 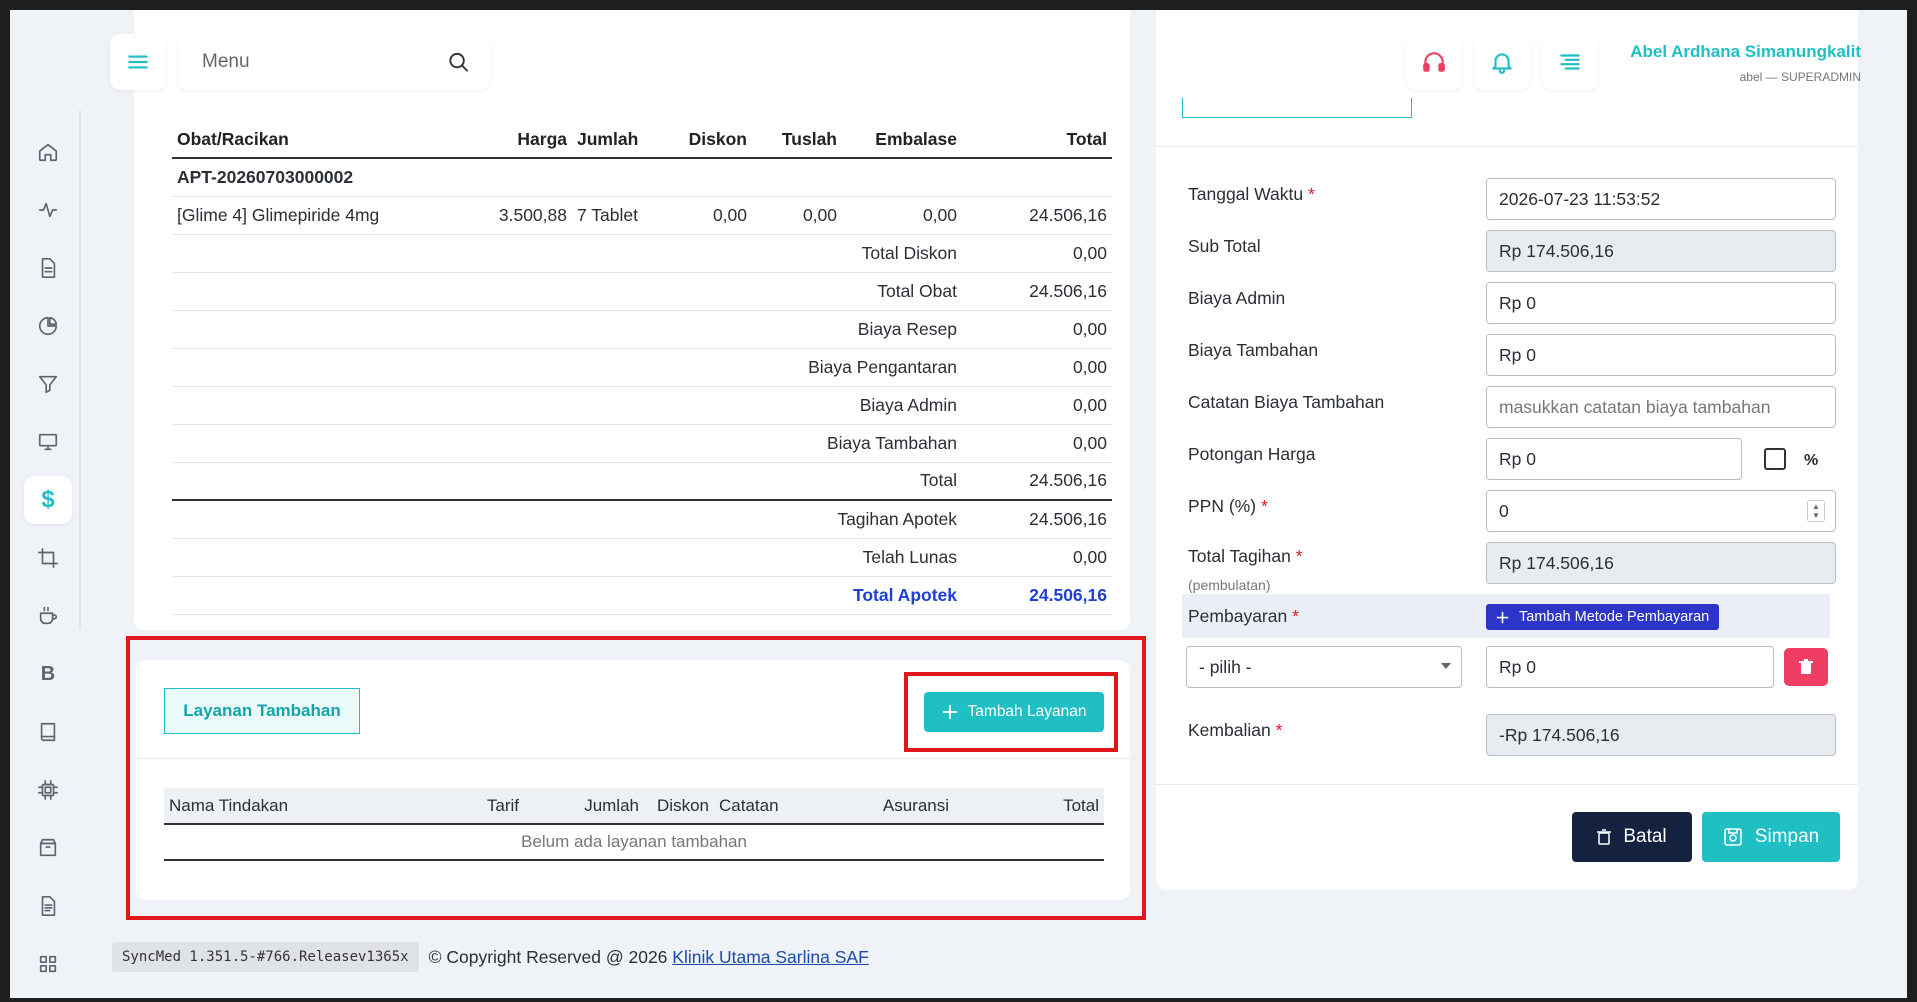 I want to click on item-jumlah: 7 Tablet, so click(x=622, y=215).